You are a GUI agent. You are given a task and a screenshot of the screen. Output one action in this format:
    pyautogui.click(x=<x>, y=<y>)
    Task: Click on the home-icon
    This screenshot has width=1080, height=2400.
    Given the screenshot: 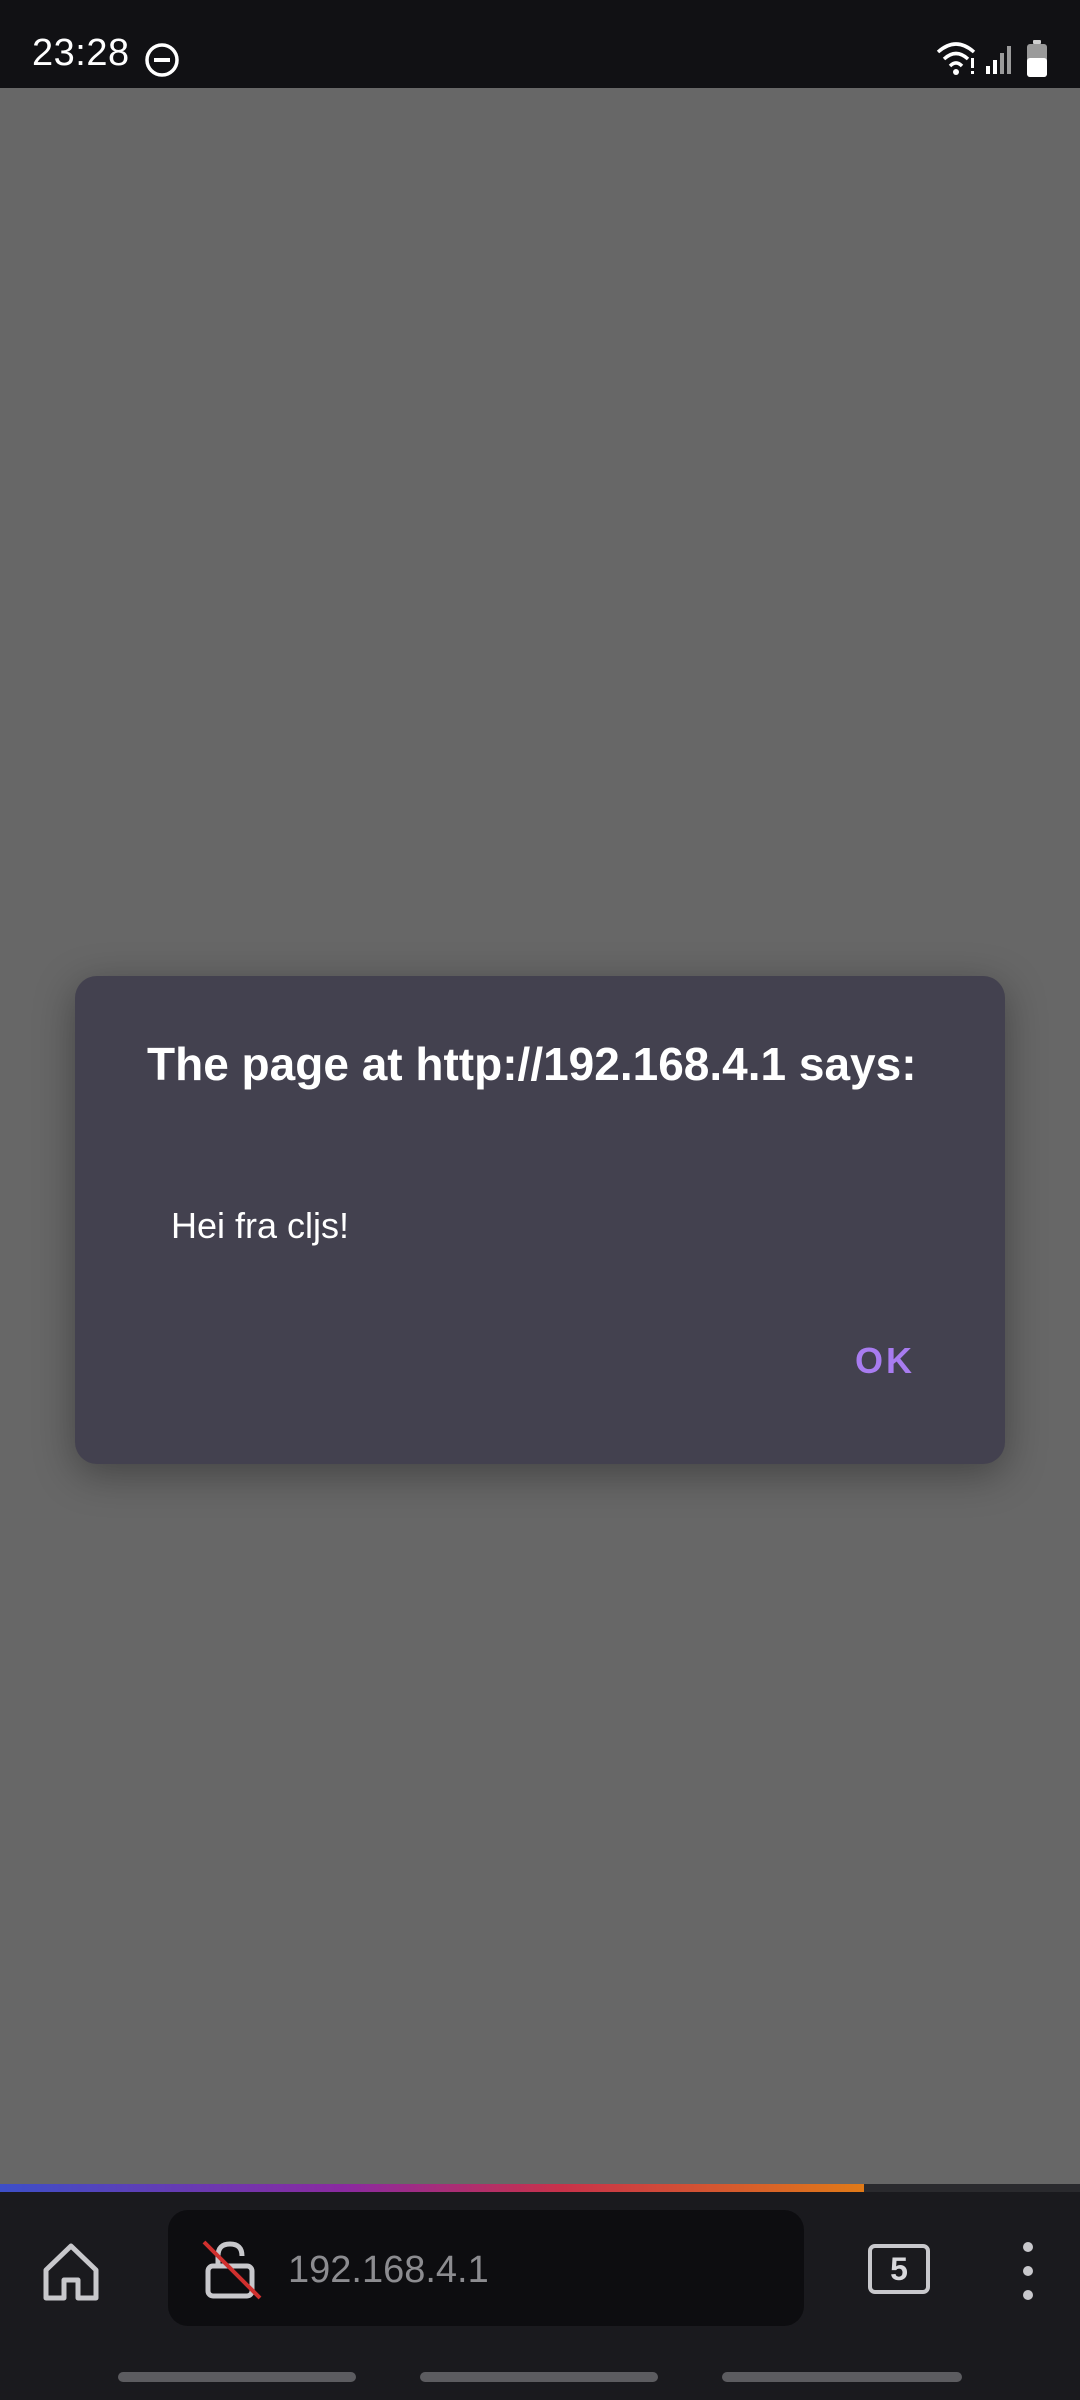 What is the action you would take?
    pyautogui.click(x=71, y=2271)
    